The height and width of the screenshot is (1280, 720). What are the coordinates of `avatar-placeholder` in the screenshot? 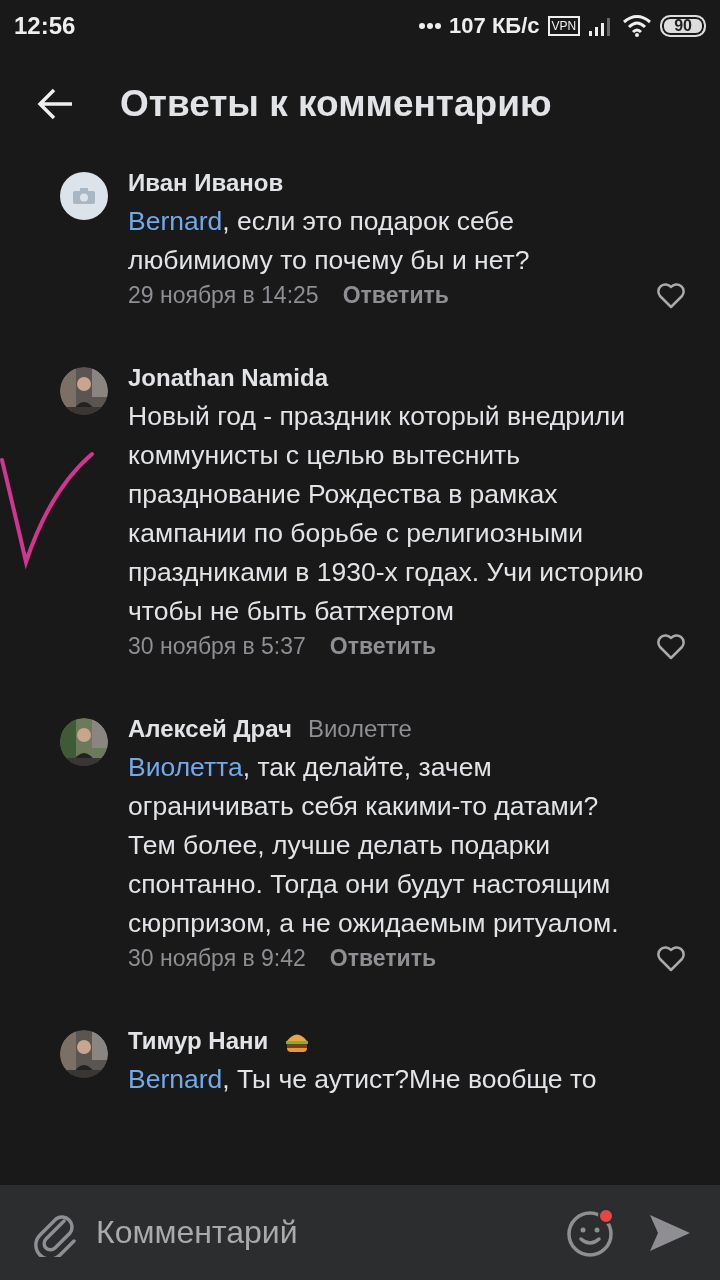 It's located at (84, 196).